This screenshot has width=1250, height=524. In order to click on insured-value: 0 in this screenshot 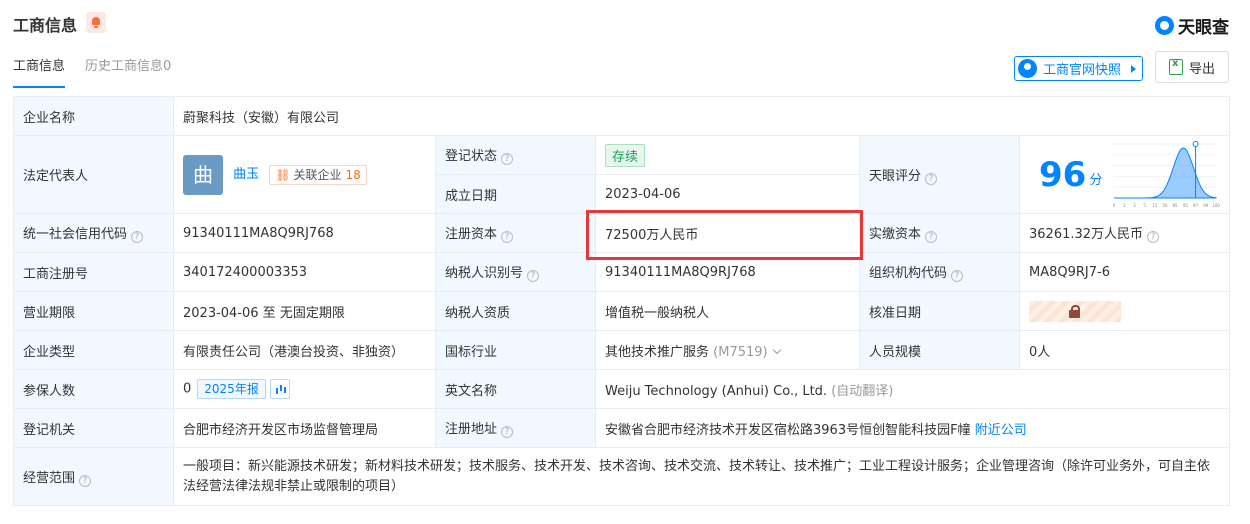, I will do `click(187, 389)`.